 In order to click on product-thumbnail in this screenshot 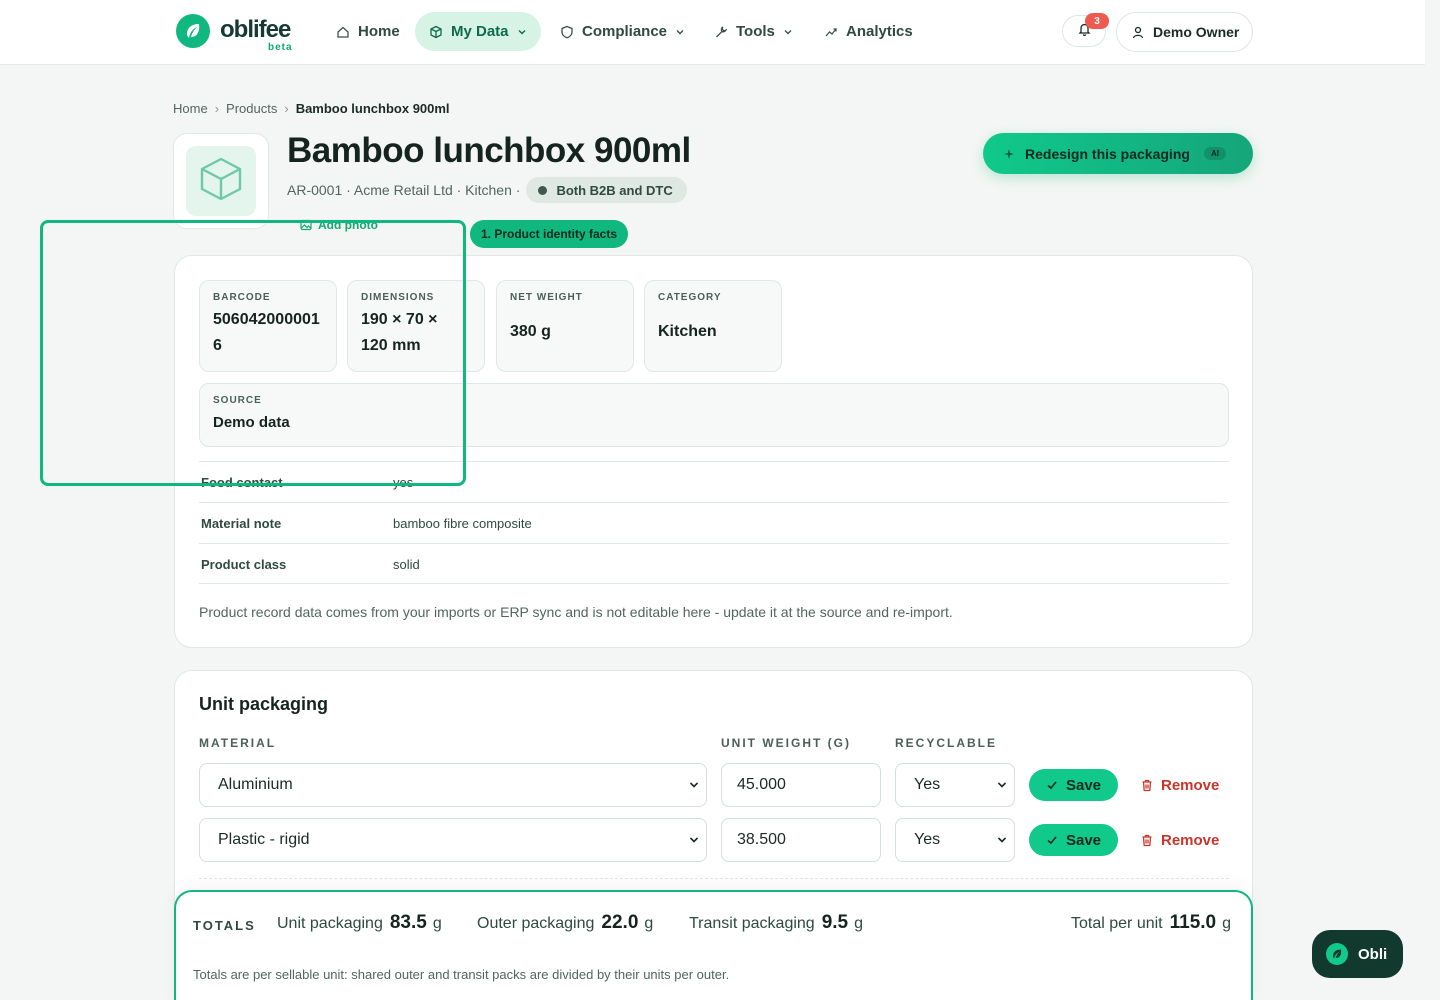, I will do `click(221, 181)`.